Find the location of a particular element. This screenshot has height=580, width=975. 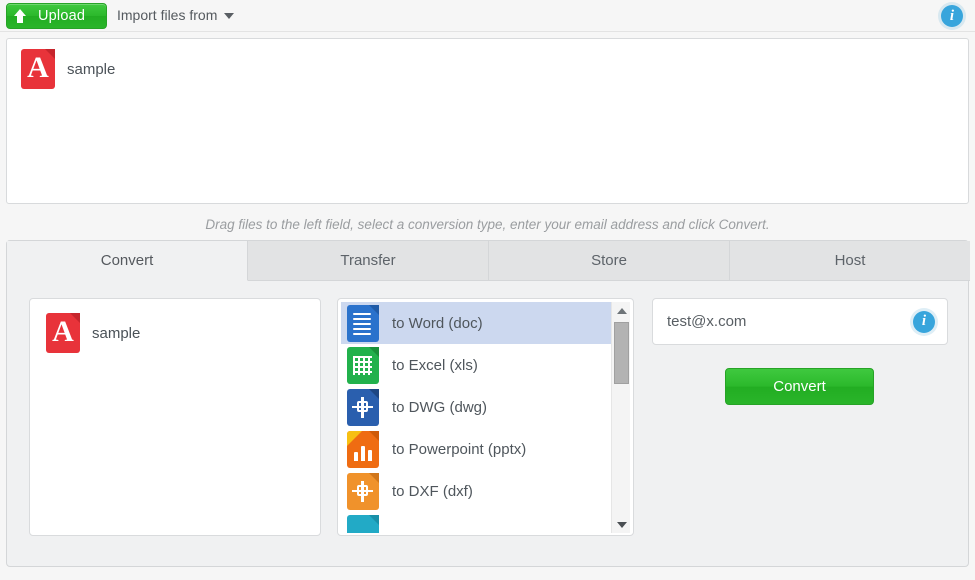

excel-file-icon is located at coordinates (363, 365).